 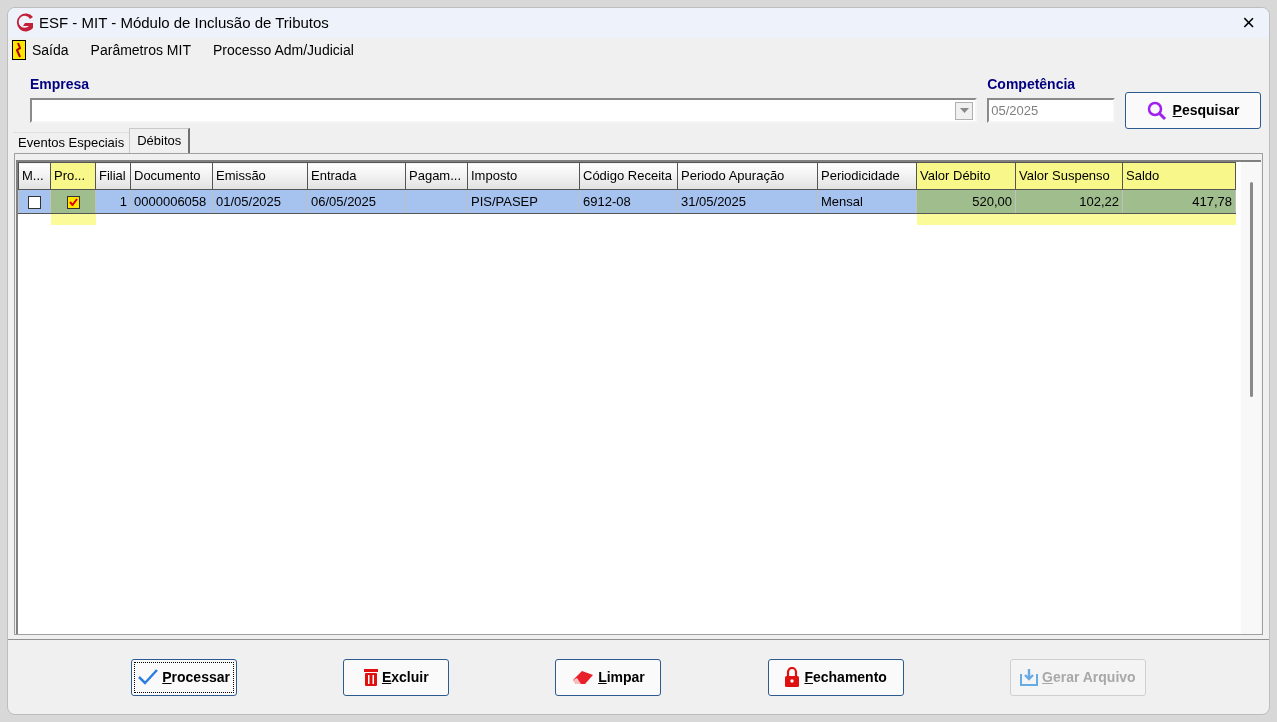 What do you see at coordinates (842, 201) in the screenshot?
I see `table-cell: Mensal` at bounding box center [842, 201].